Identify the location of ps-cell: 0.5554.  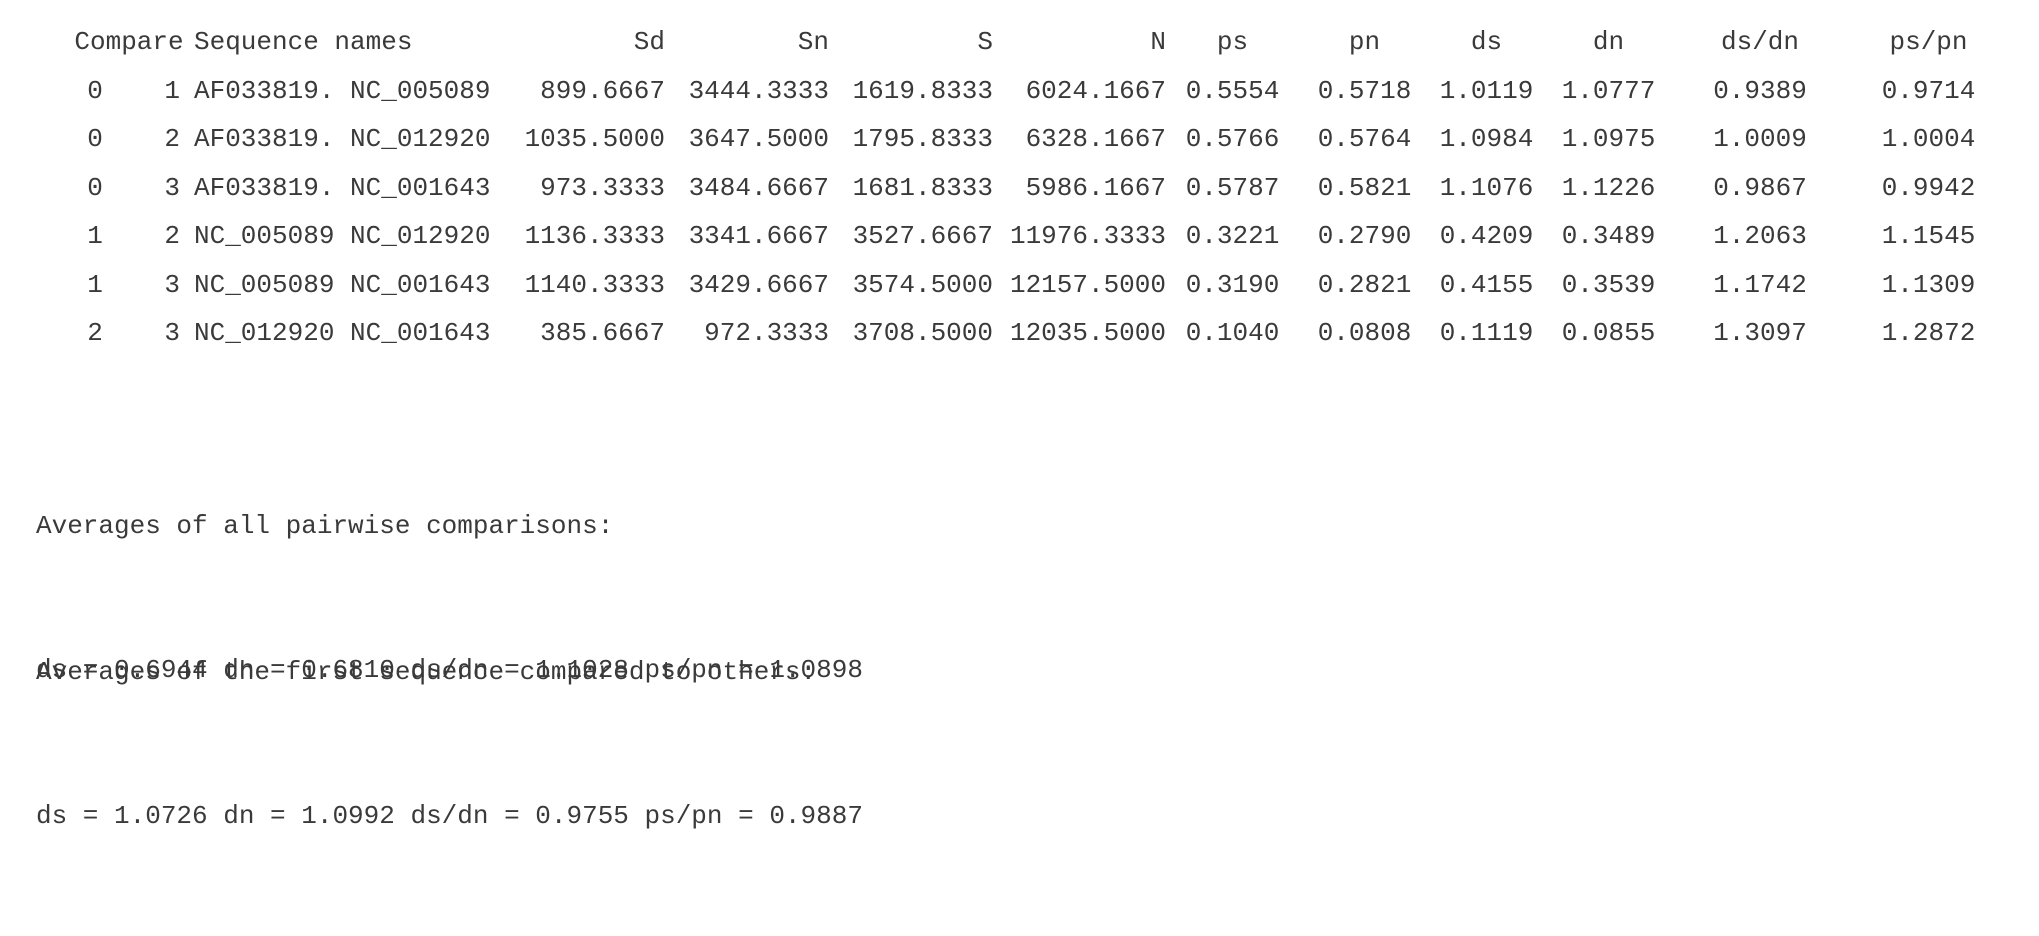
(1232, 90).